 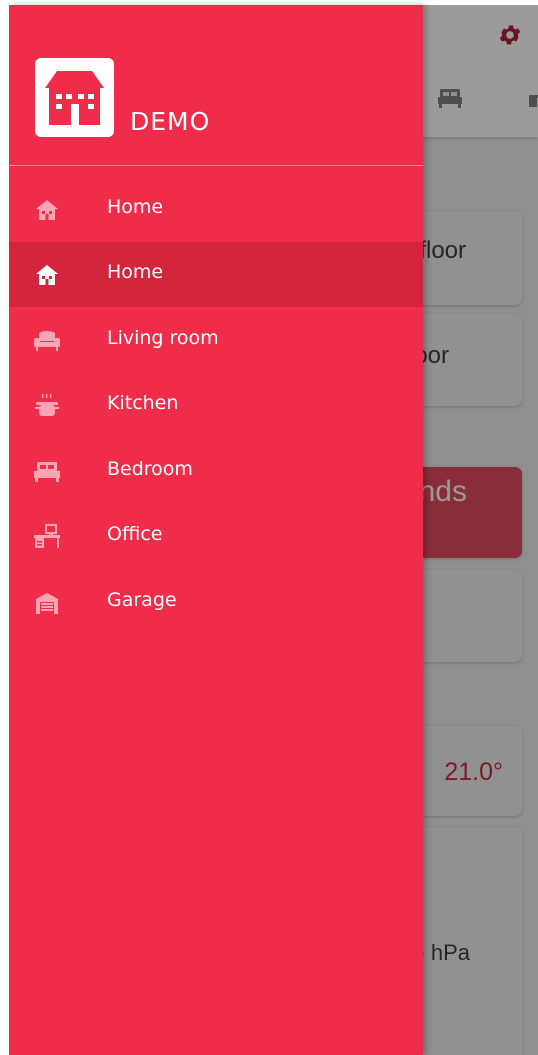 I want to click on house-logo-icon, so click(x=74, y=98).